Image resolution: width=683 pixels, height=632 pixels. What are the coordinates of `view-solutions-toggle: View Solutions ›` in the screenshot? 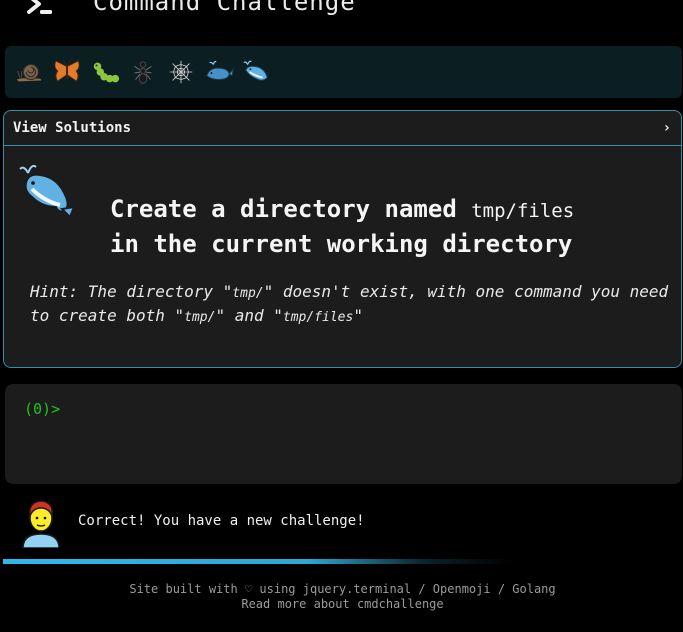 It's located at (342, 128).